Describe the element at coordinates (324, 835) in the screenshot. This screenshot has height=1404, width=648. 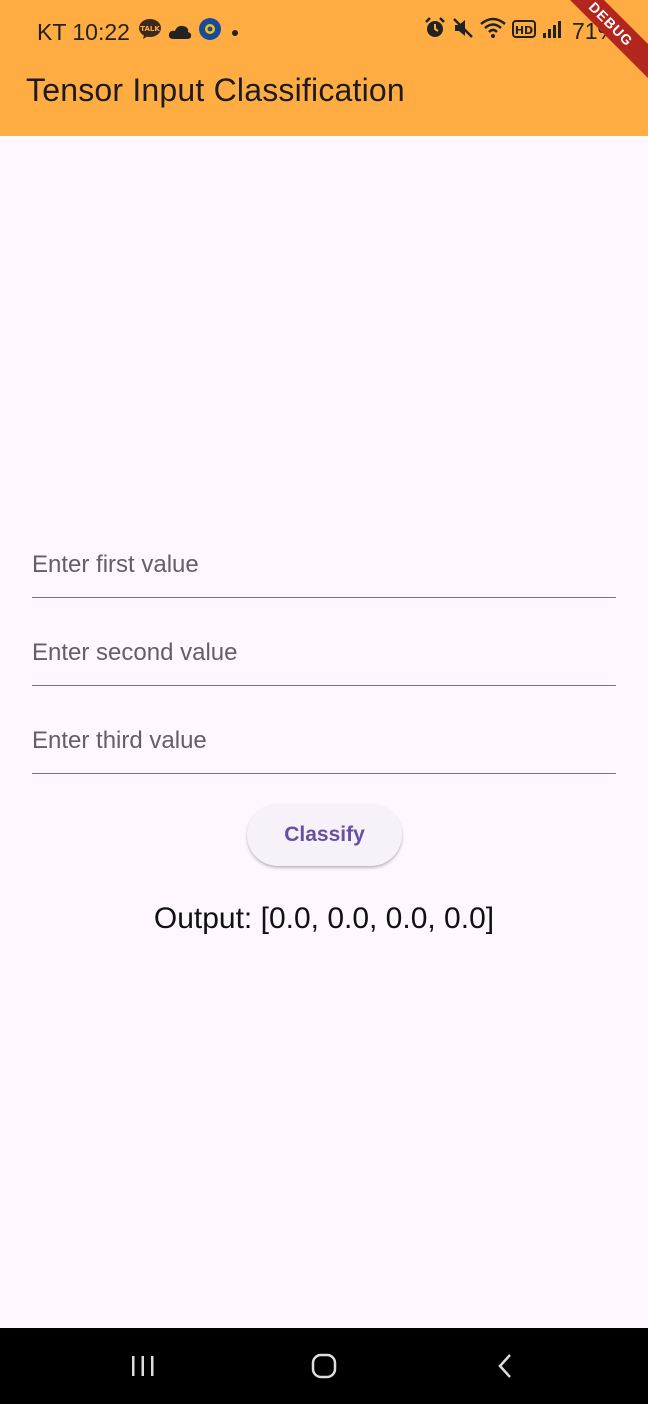
I see `classify-button: Classify` at that location.